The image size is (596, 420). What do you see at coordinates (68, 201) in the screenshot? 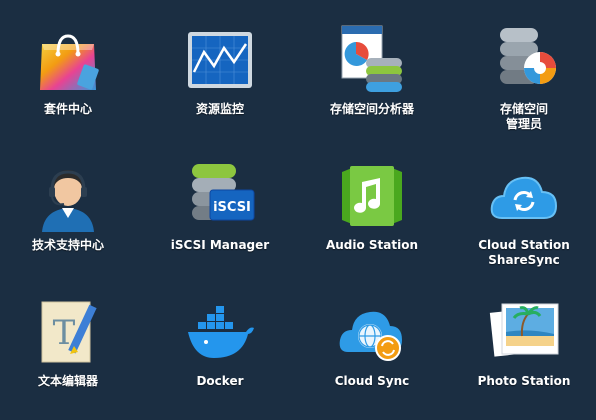
I see `support-center-icon` at bounding box center [68, 201].